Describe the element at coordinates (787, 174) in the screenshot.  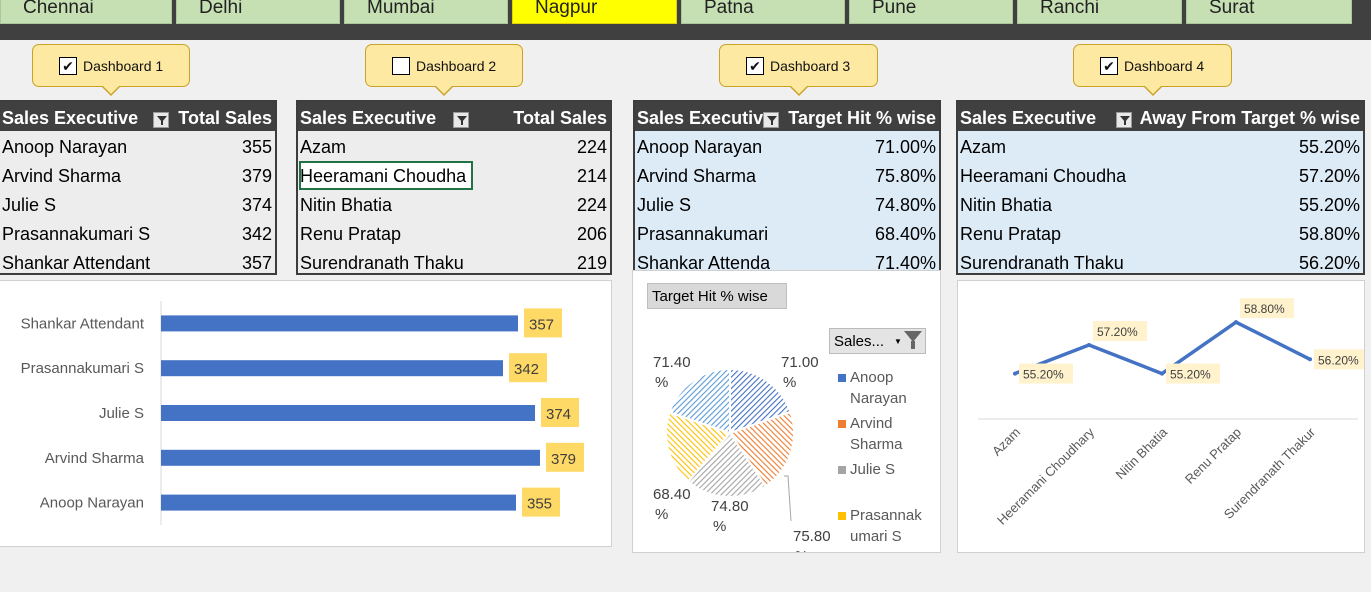
I see `table-row: Arvind Sharma 75.80%` at that location.